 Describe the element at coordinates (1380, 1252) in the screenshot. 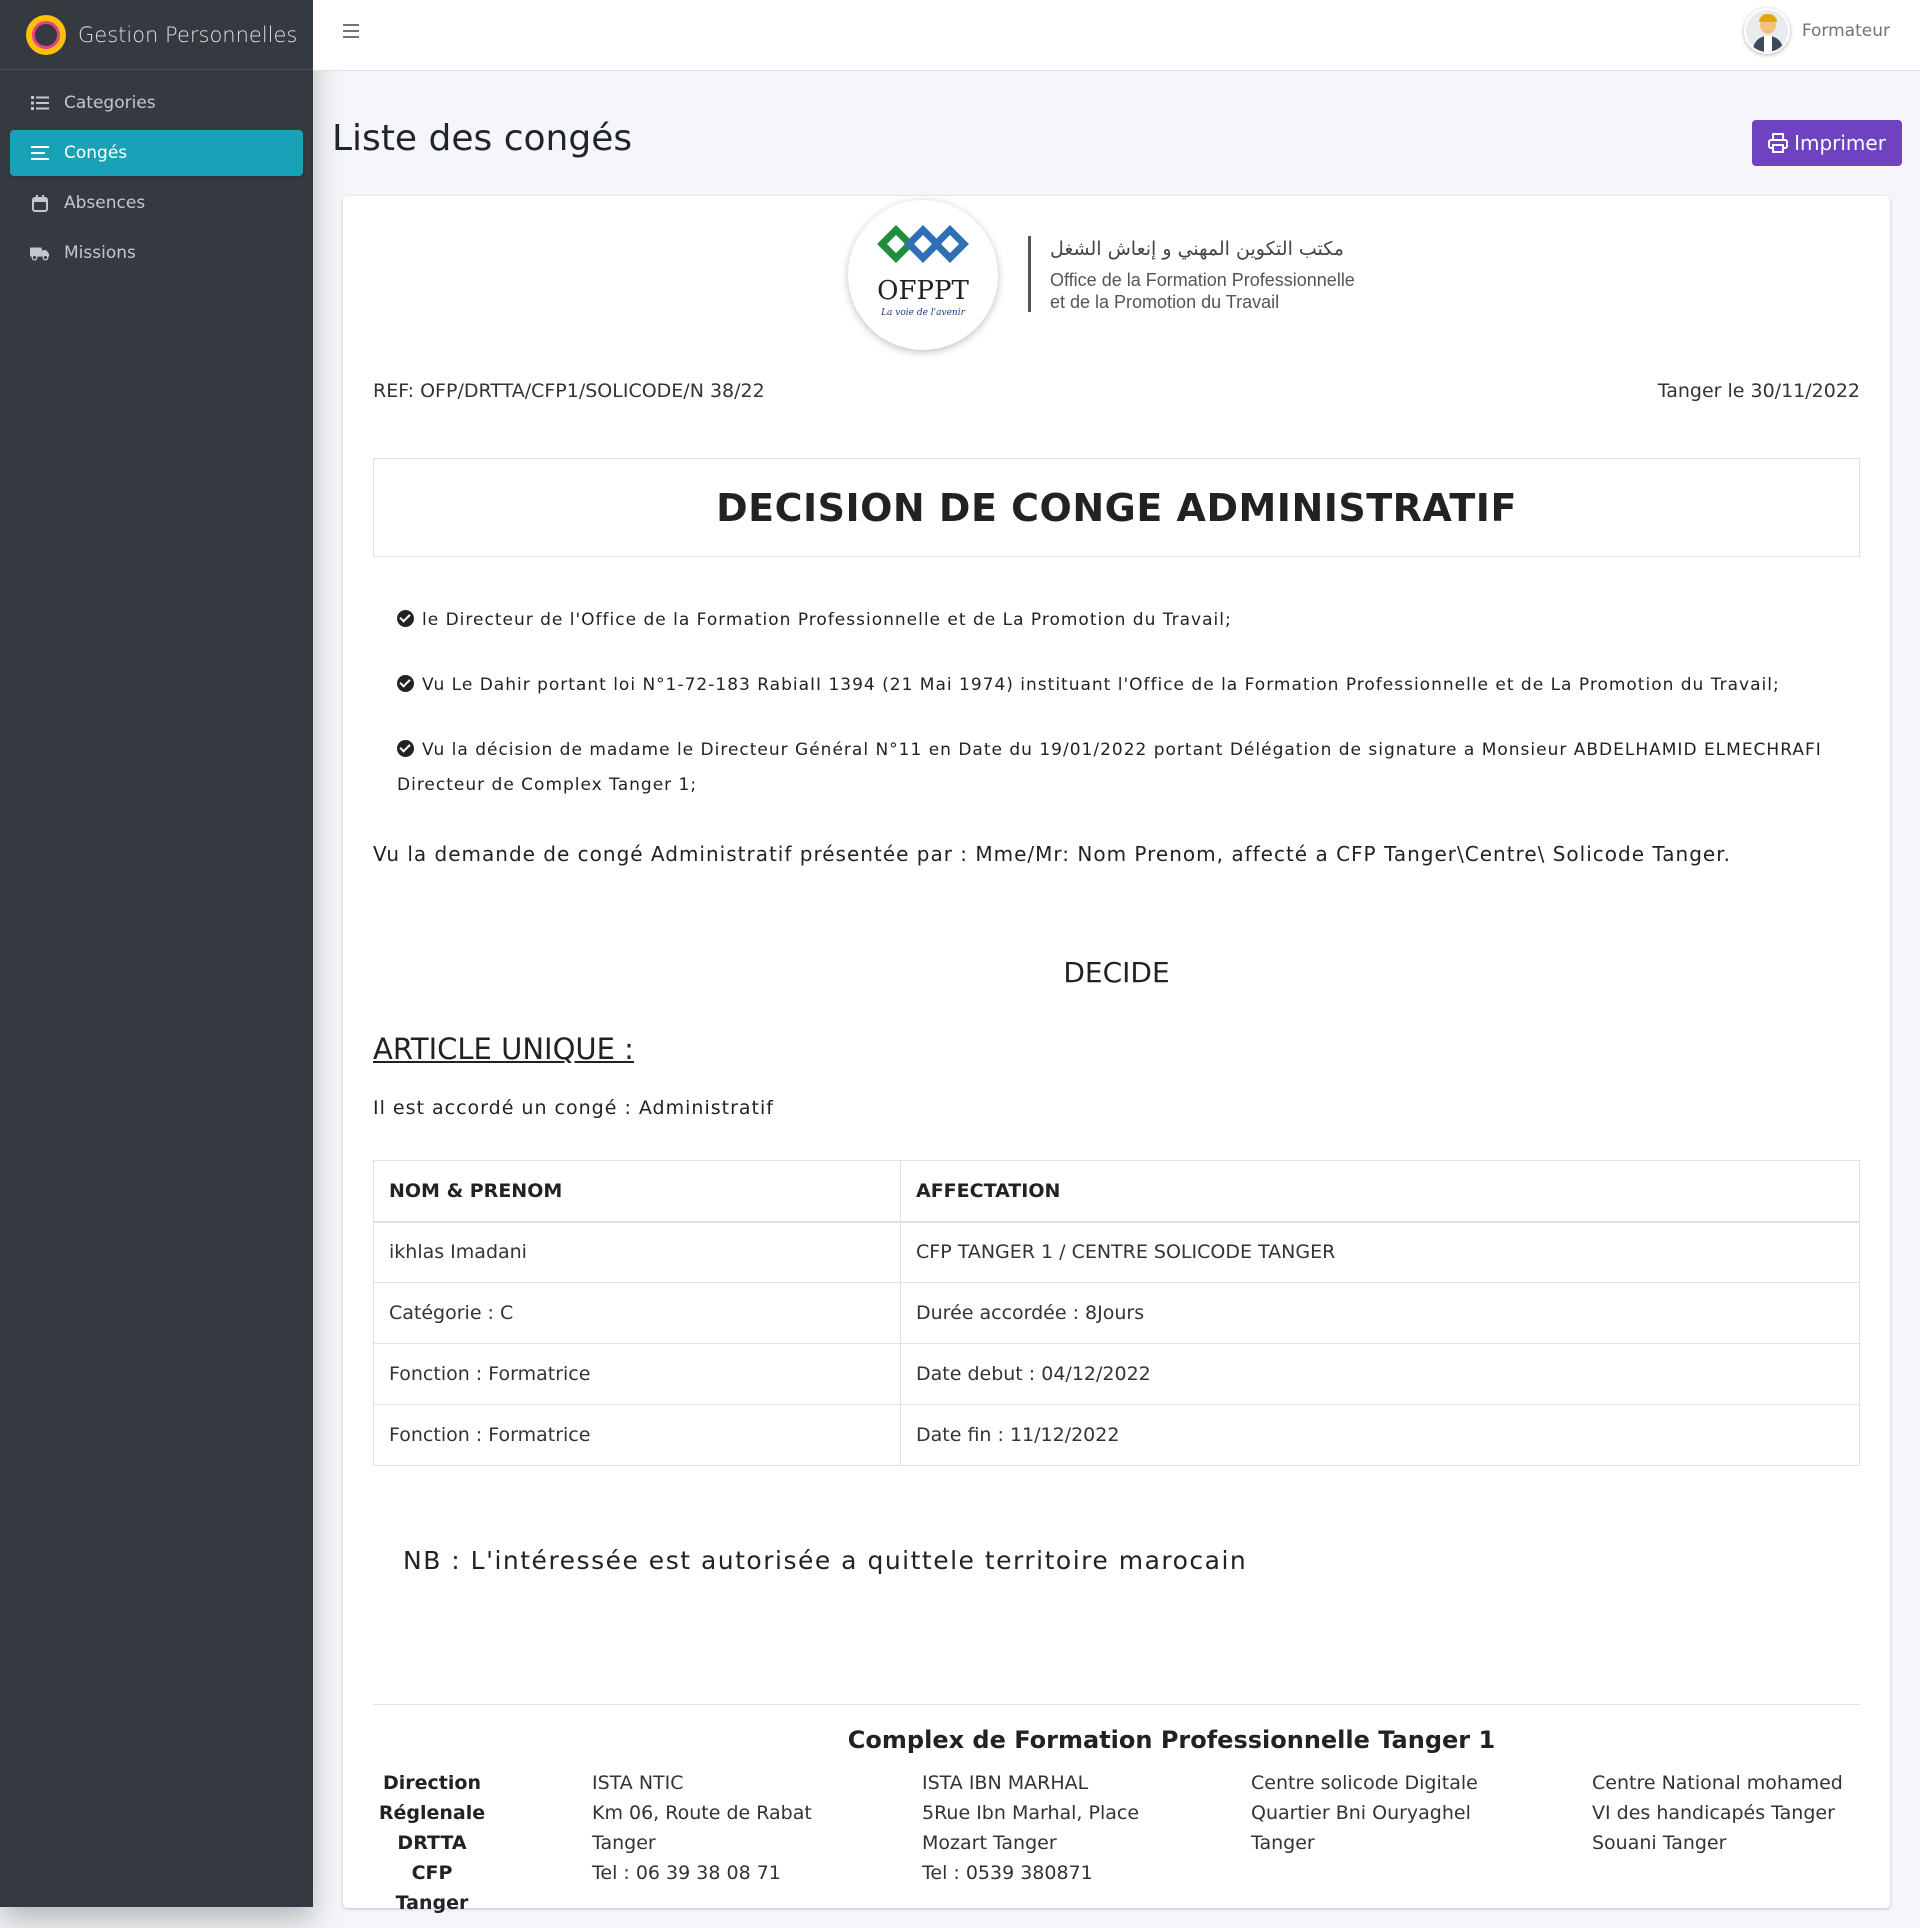

I see `table-cell: CFP TANGER 1 / CENTRE SOLICODE TANGER` at that location.